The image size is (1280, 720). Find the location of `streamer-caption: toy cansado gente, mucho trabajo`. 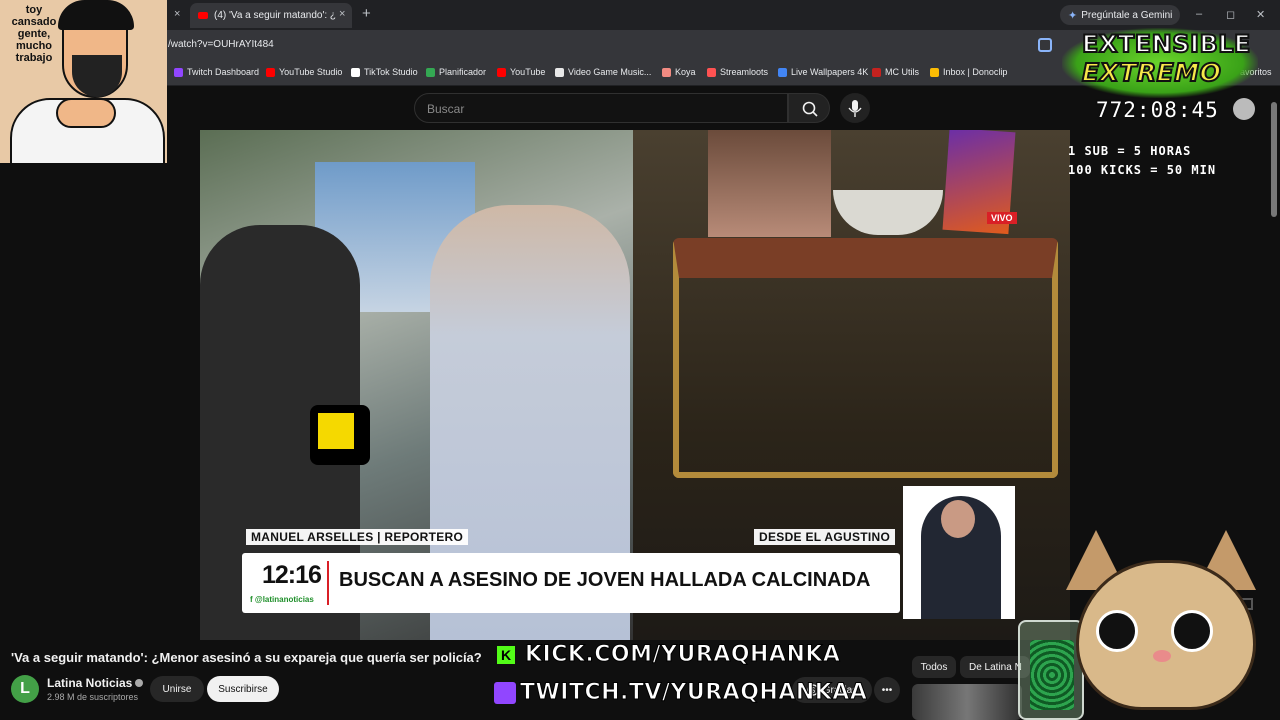

streamer-caption: toy cansado gente, mucho trabajo is located at coordinates (34, 34).